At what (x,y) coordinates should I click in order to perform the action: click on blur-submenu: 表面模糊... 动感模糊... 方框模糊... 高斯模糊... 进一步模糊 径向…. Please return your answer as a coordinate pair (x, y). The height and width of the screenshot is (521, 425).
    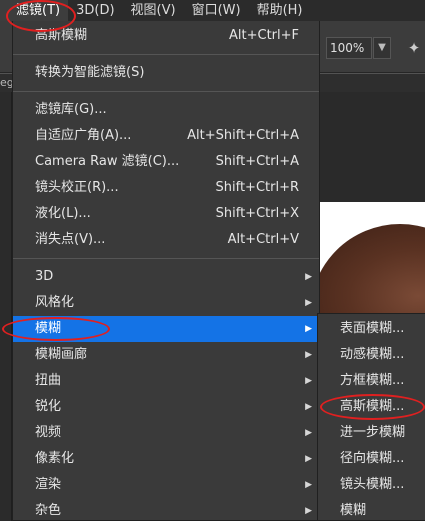
    Looking at the image, I should click on (371, 417).